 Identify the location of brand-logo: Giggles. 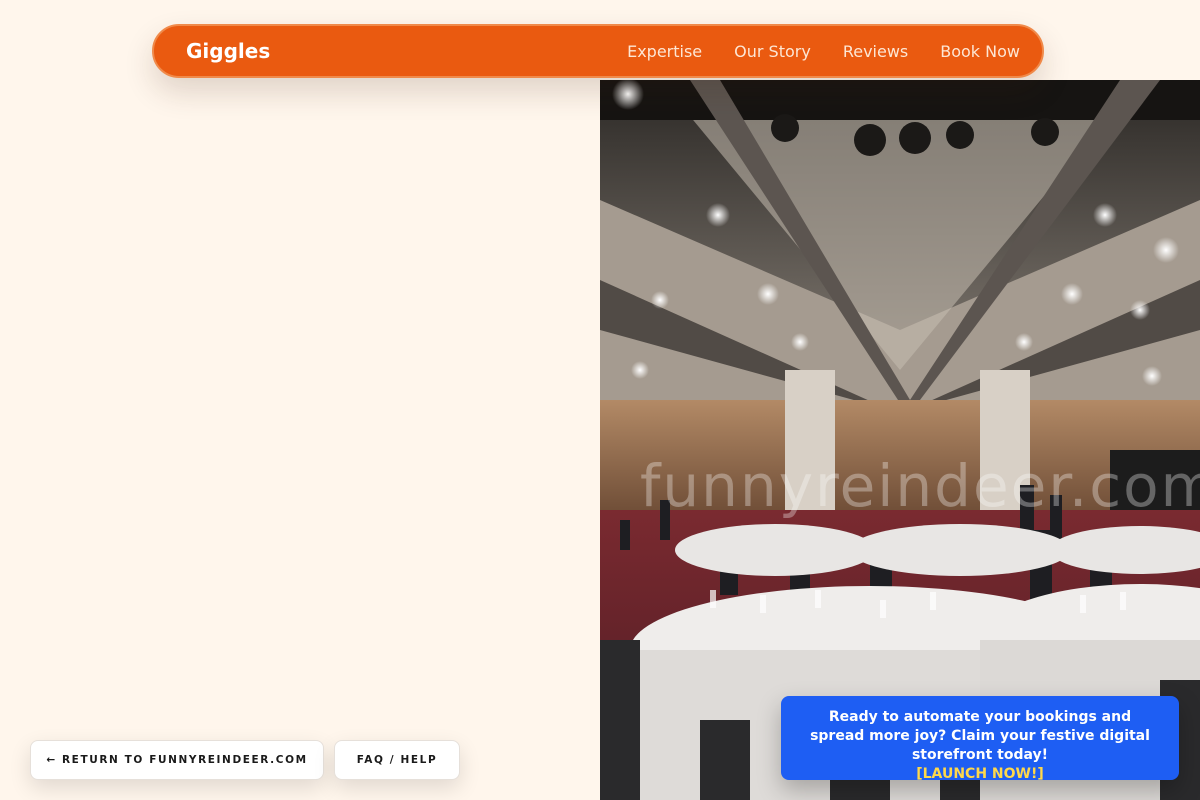
(228, 51).